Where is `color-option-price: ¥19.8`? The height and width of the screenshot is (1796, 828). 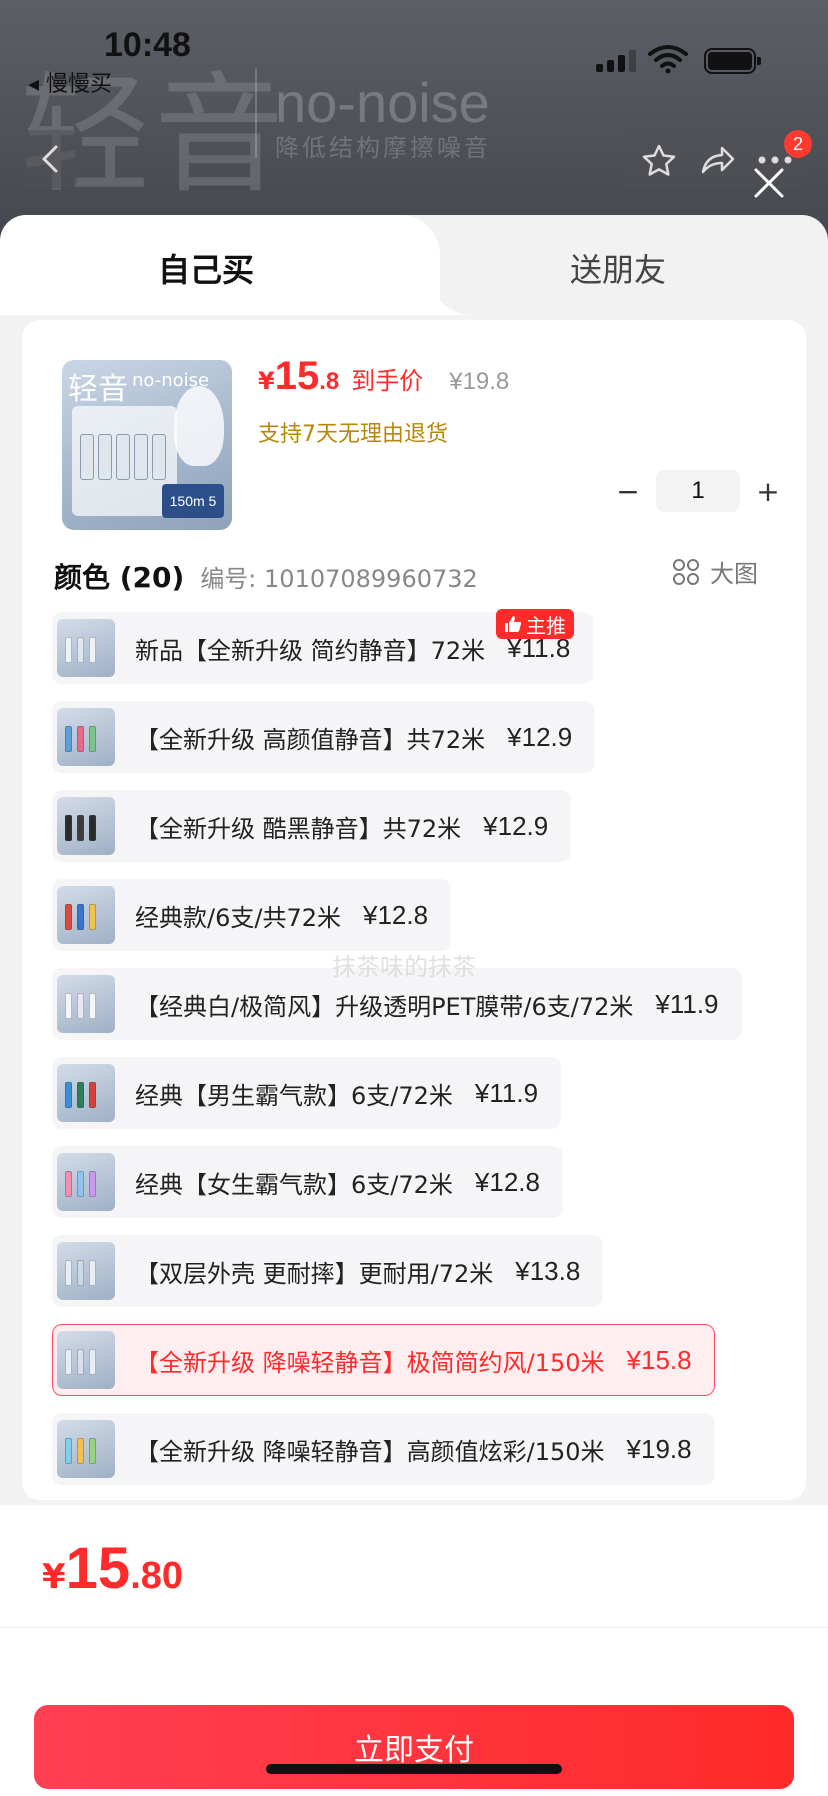 color-option-price: ¥19.8 is located at coordinates (659, 1448).